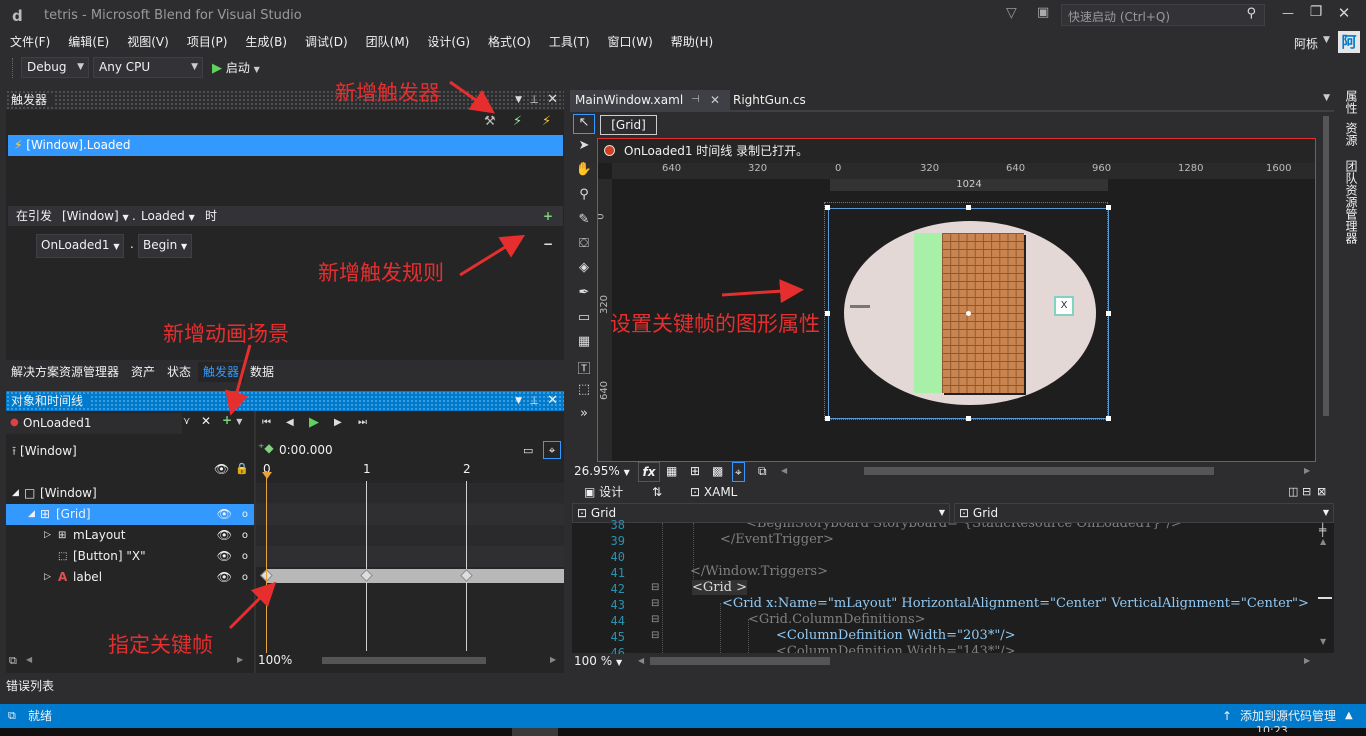  What do you see at coordinates (518, 401) in the screenshot?
I see `panel-menu-arrow-icon: ▼` at bounding box center [518, 401].